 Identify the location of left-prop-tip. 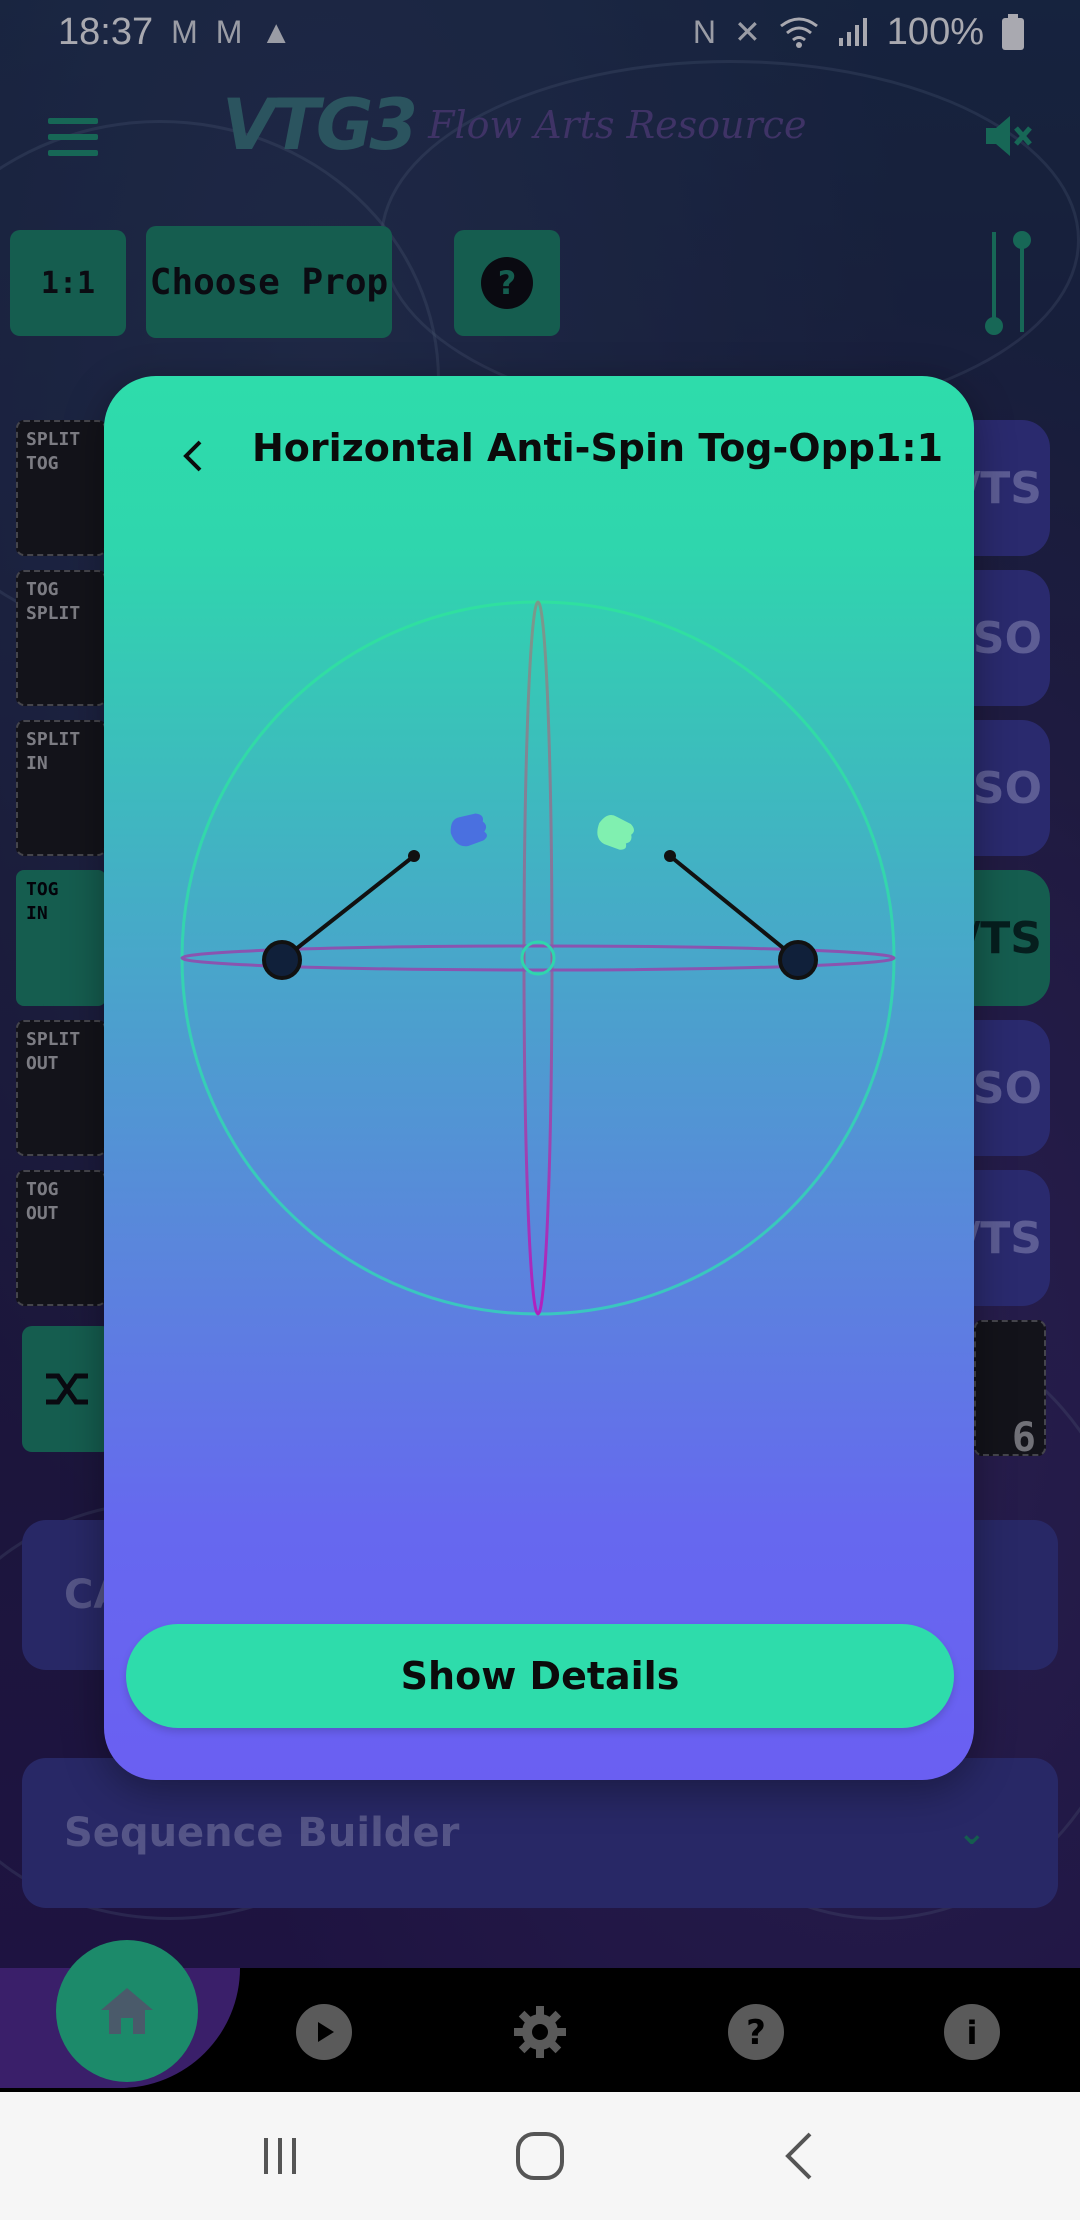
(414, 856).